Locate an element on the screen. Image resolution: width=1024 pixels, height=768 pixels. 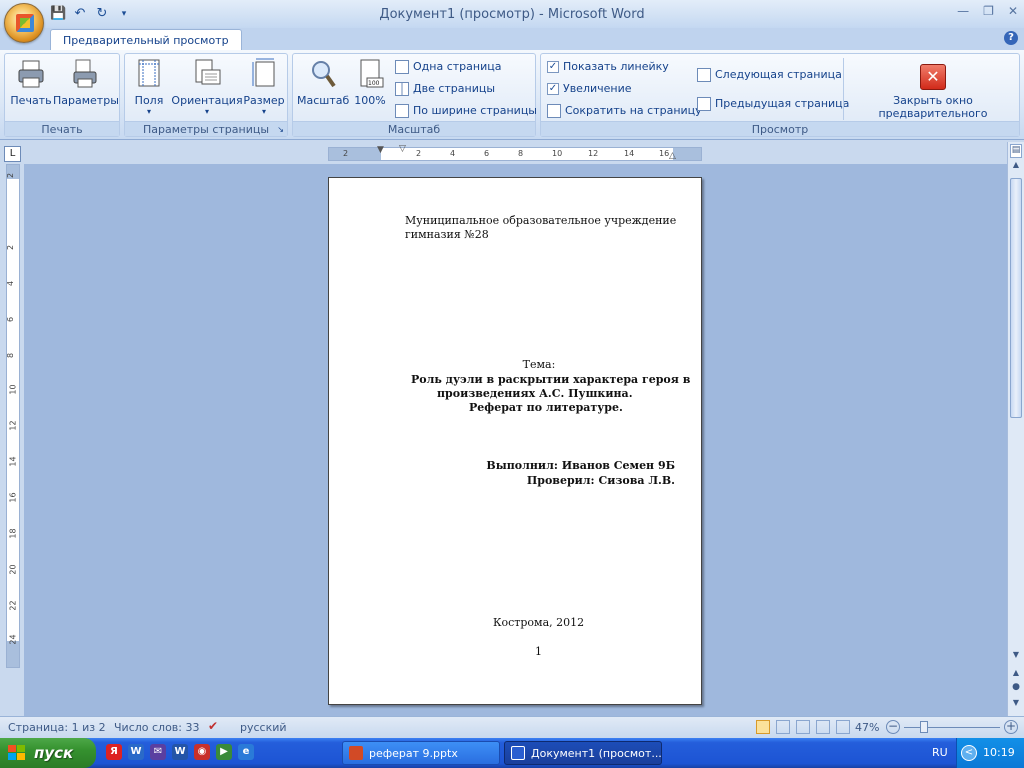
chevron-down-icon: ▾ is located at coordinates (206, 111).